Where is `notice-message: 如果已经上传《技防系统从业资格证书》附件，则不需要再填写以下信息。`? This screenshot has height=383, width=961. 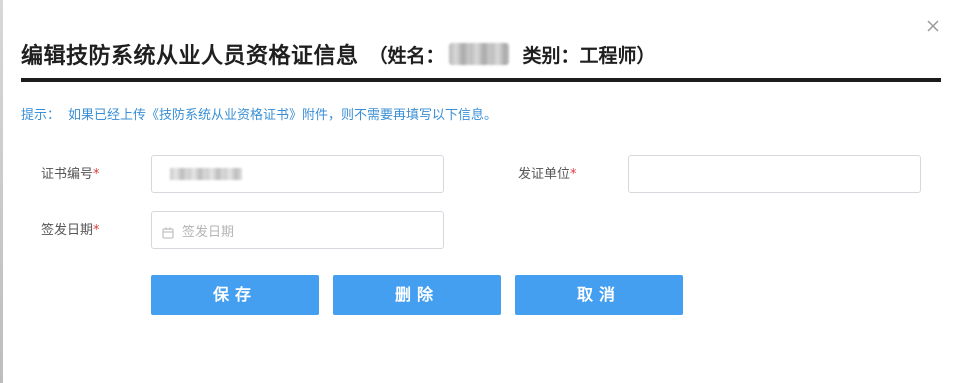
notice-message: 如果已经上传《技防系统从业资格证书》附件，则不需要再填写以下信息。 is located at coordinates (283, 115).